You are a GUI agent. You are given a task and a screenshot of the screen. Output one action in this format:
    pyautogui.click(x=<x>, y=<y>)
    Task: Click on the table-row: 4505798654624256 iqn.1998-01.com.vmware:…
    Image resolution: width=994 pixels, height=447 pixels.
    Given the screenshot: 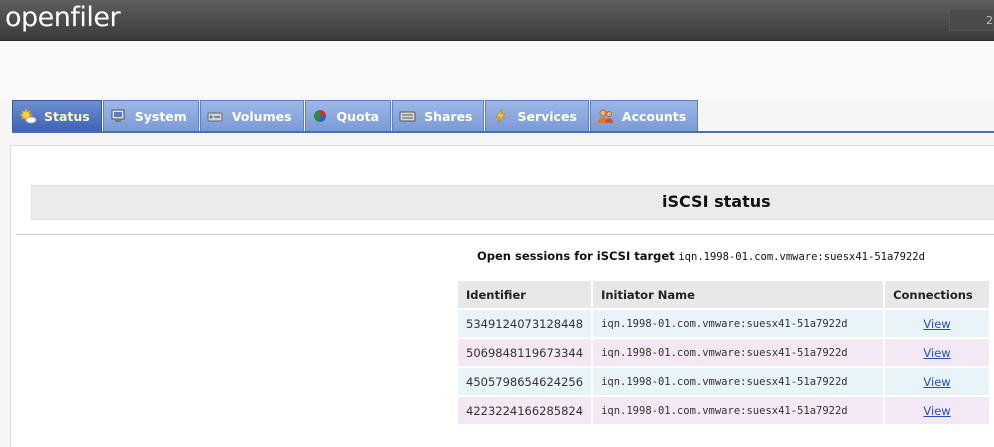 What is the action you would take?
    pyautogui.click(x=724, y=381)
    